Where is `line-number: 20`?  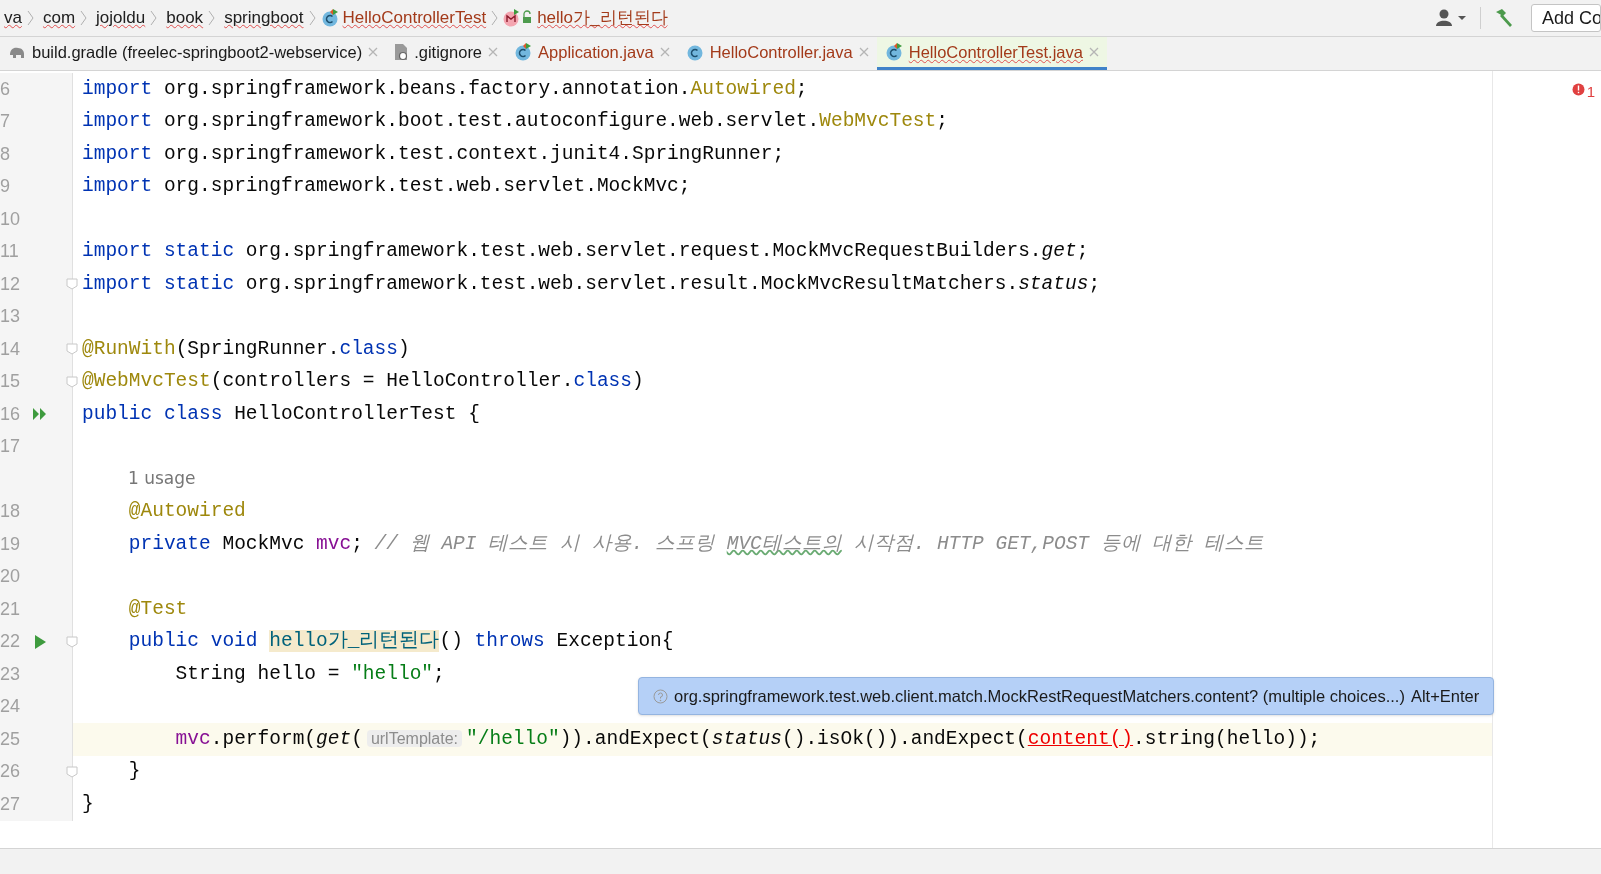
line-number: 20 is located at coordinates (10, 577).